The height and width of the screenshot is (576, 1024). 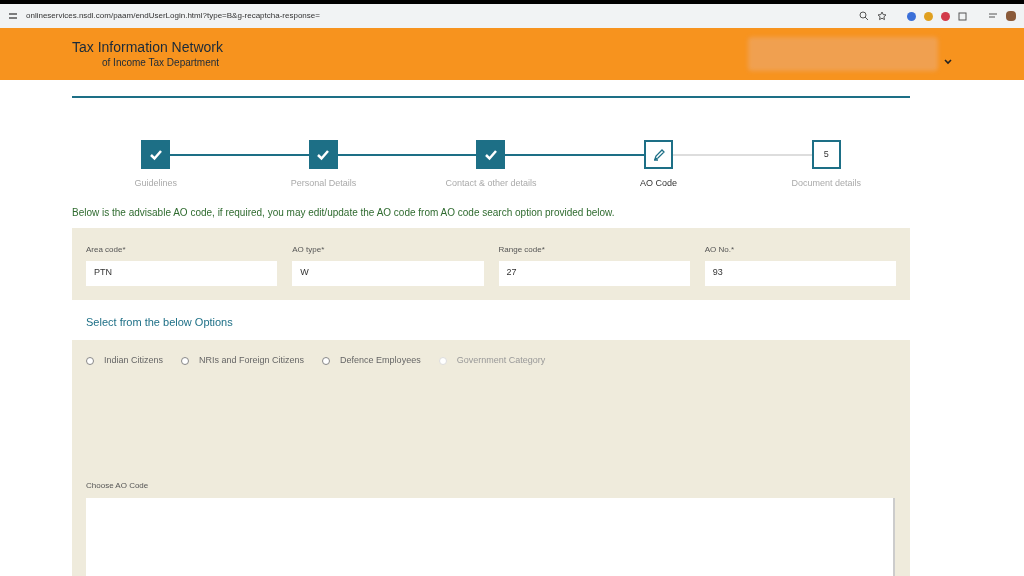 What do you see at coordinates (826, 154) in the screenshot?
I see `step-number: 5` at bounding box center [826, 154].